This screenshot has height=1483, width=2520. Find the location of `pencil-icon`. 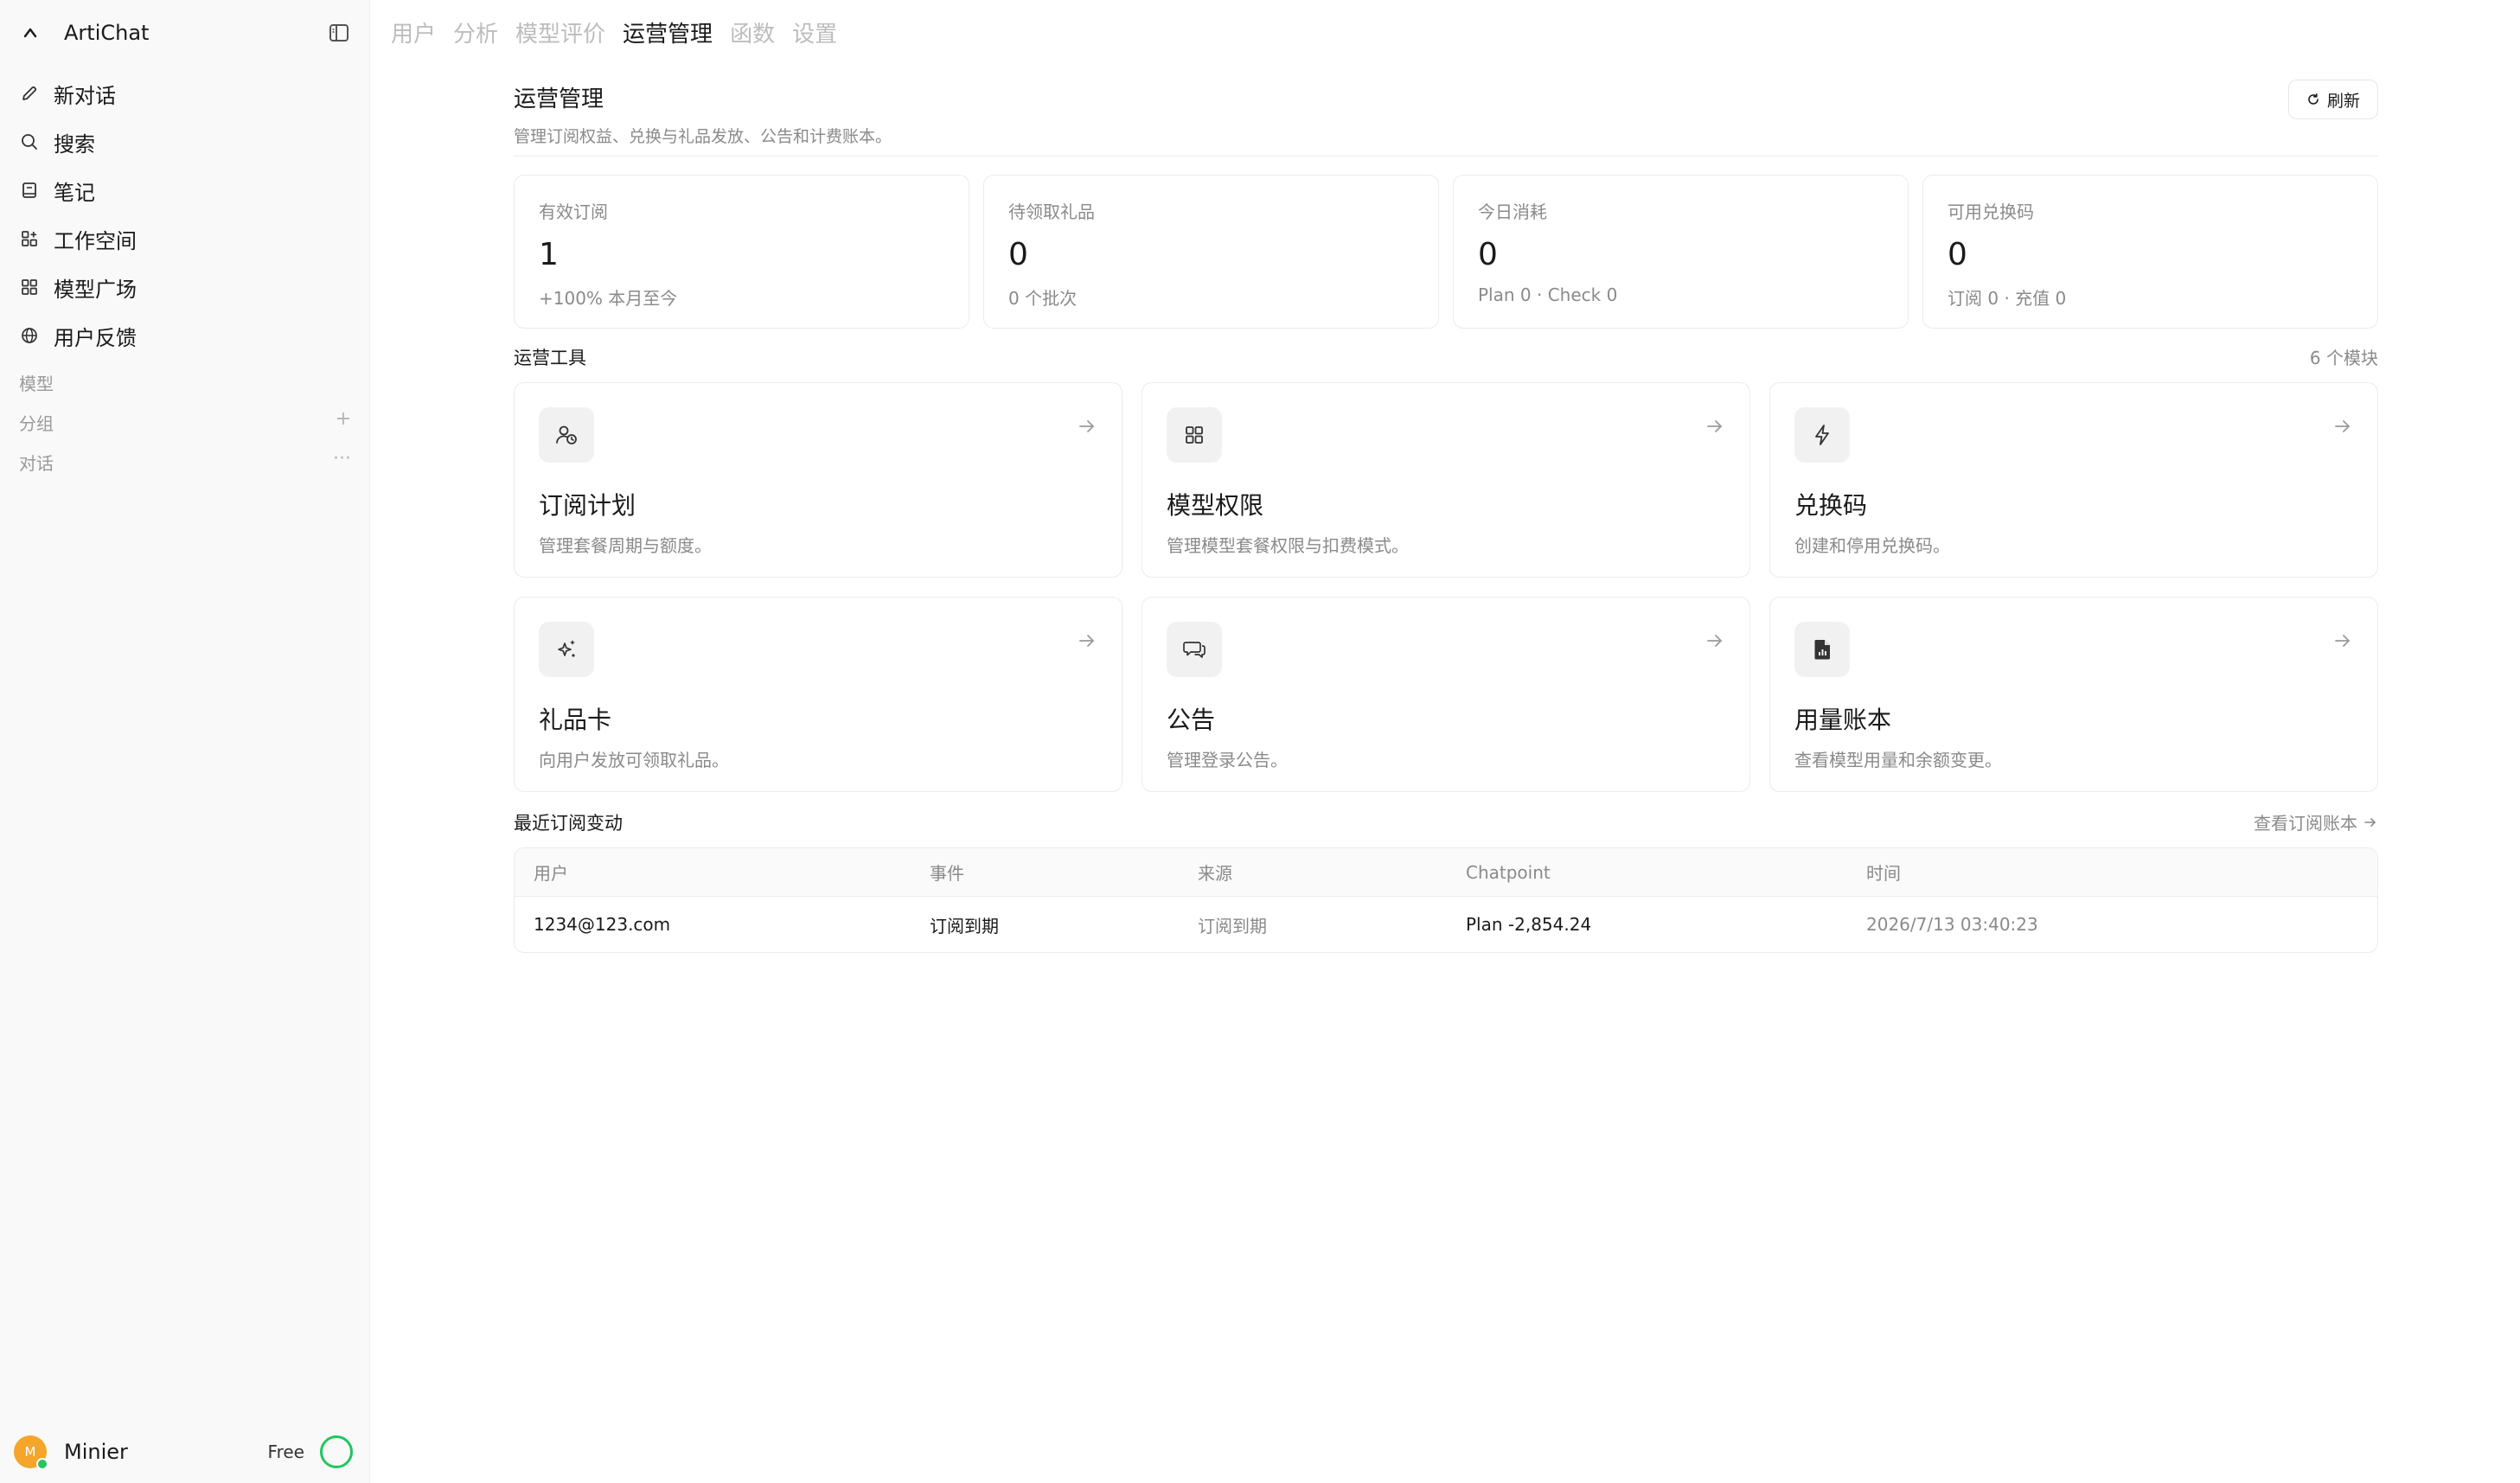

pencil-icon is located at coordinates (29, 93).